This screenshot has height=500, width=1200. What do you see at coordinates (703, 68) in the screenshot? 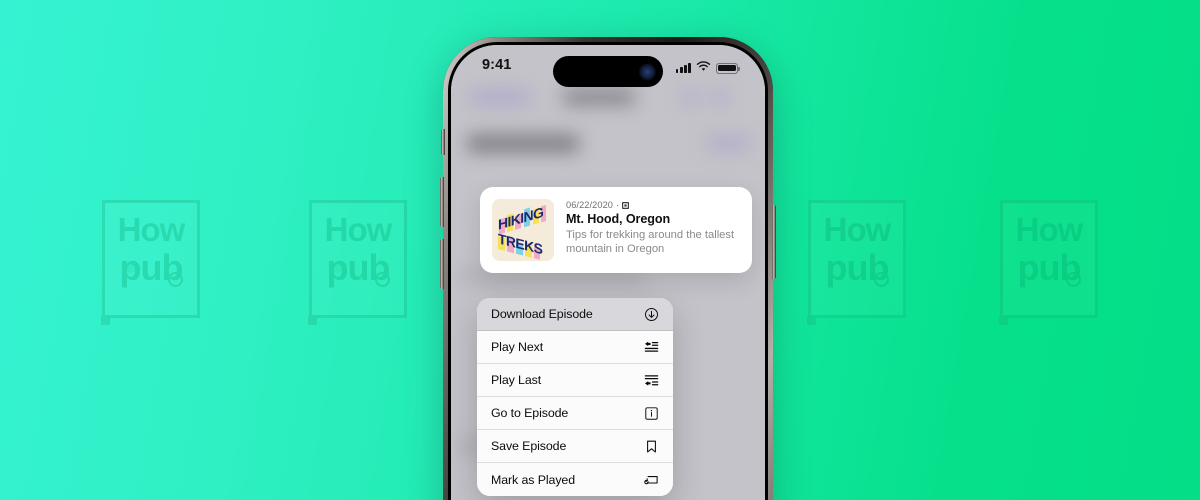
I see `wifi-icon` at bounding box center [703, 68].